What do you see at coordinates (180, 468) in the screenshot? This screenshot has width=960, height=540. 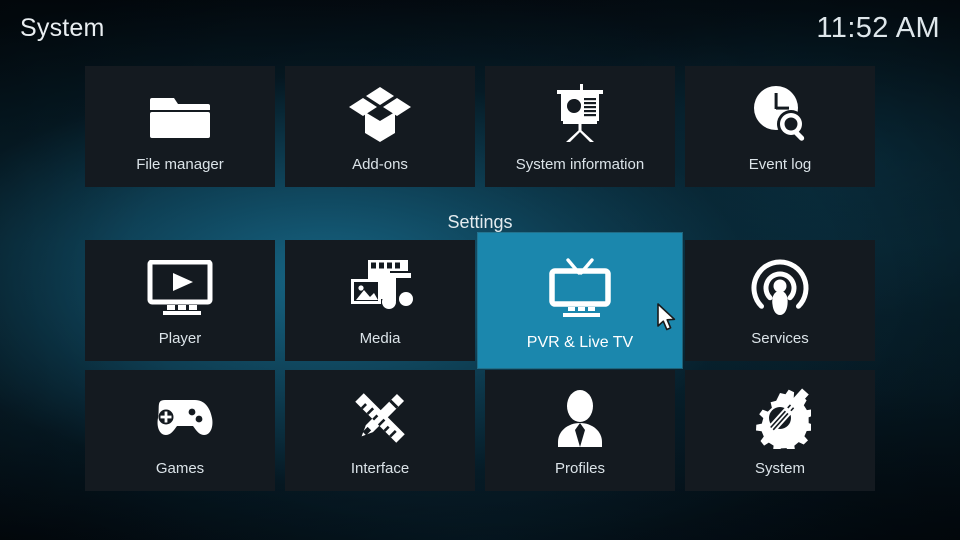 I see `tile-label: Games` at bounding box center [180, 468].